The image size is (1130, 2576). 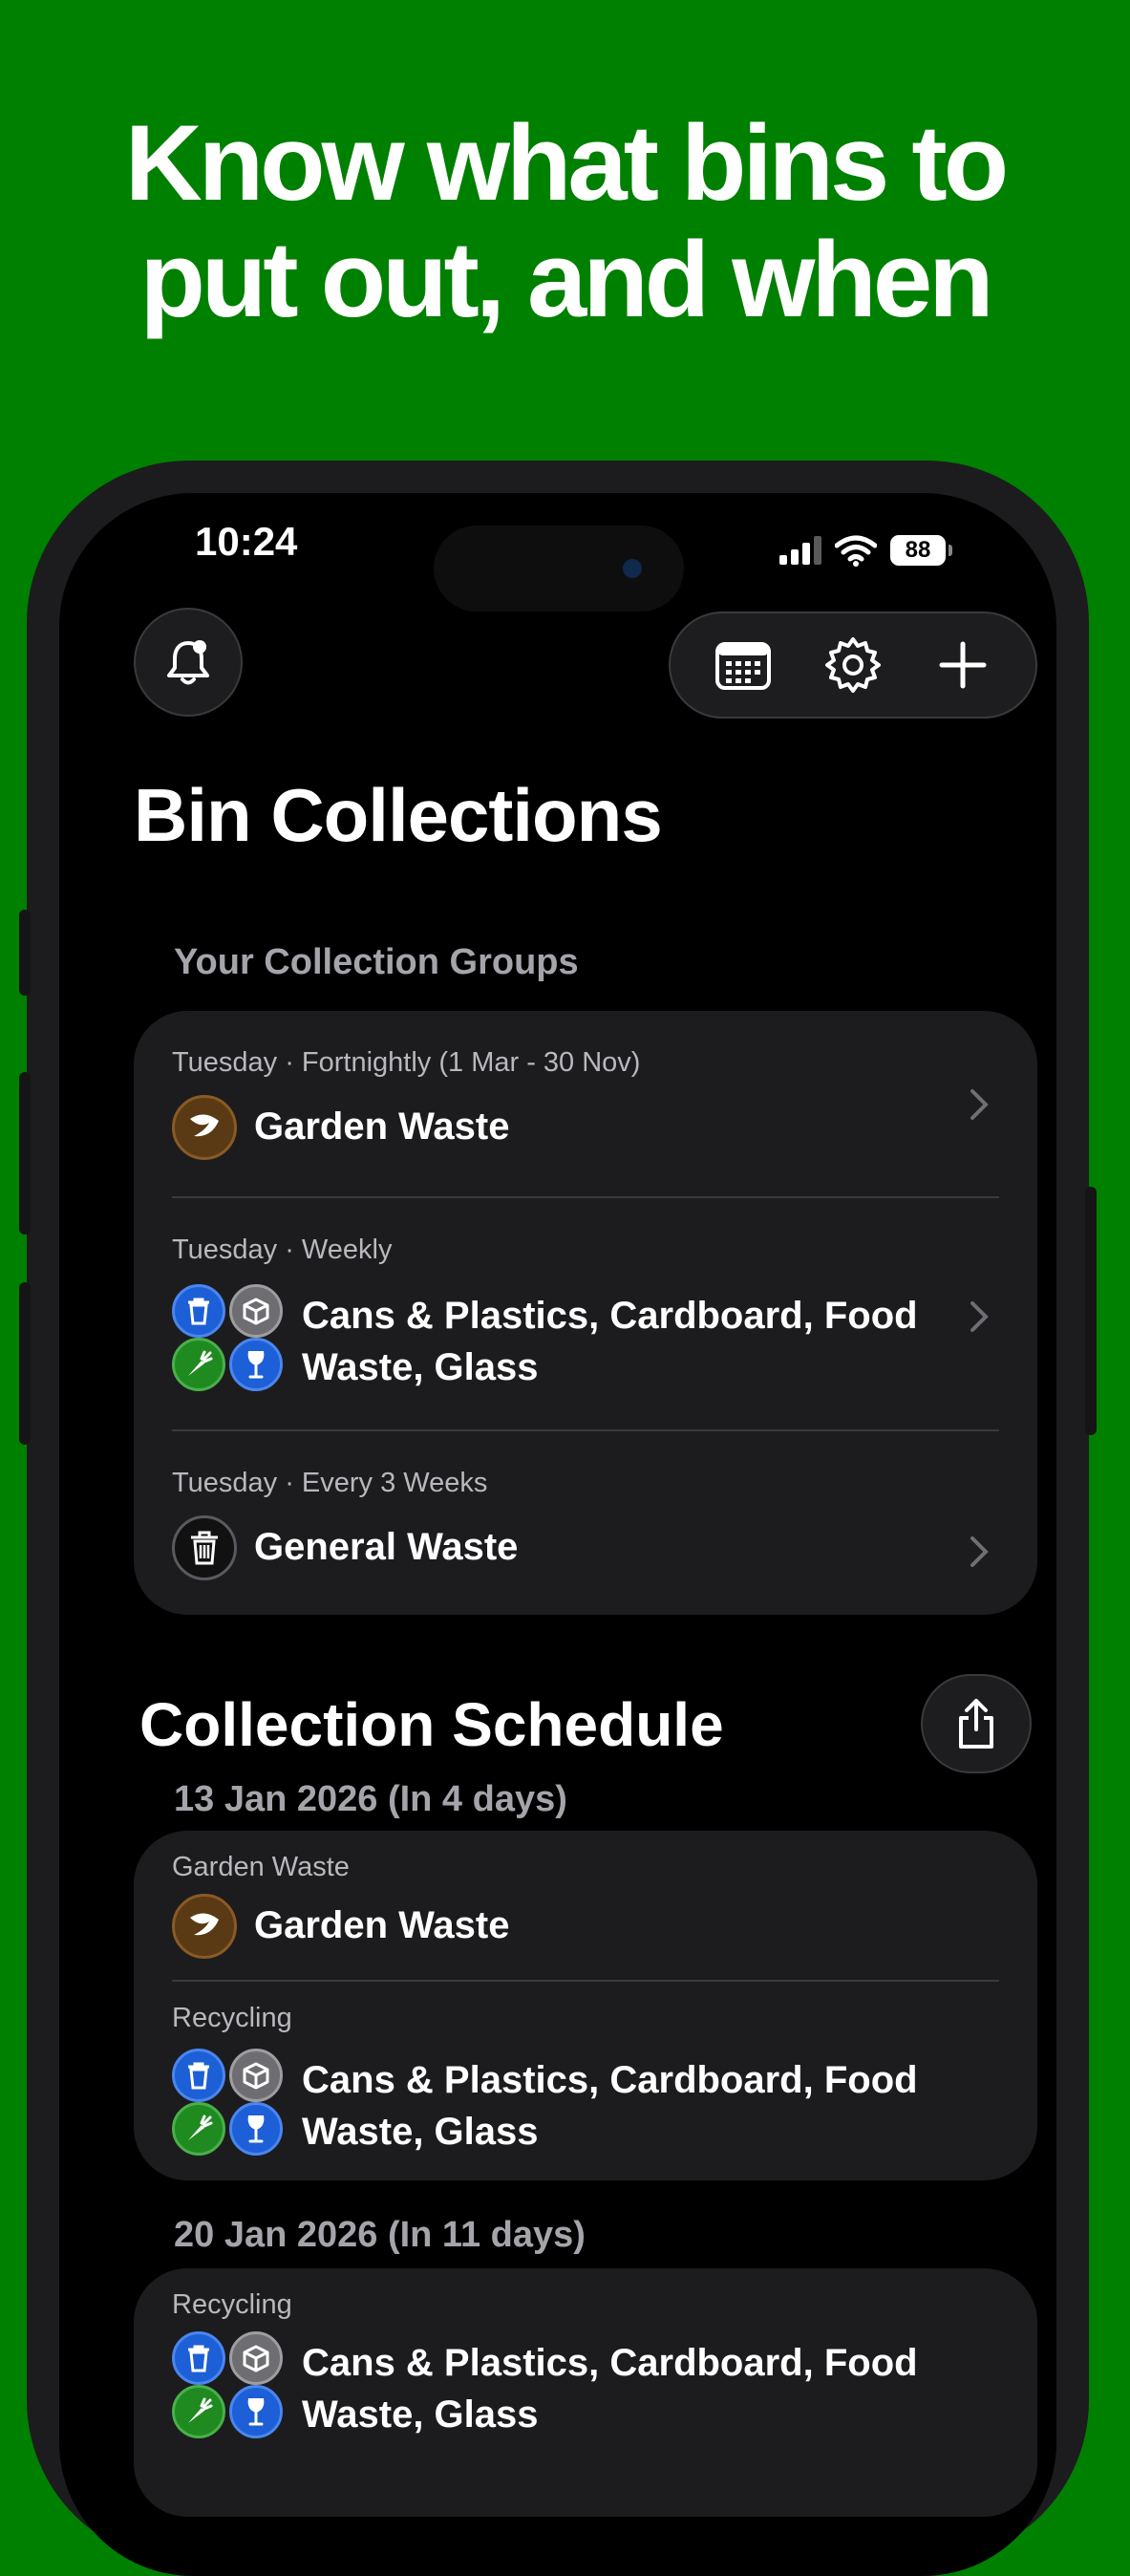 What do you see at coordinates (431, 1724) in the screenshot?
I see `schedule-title: Collection Schedule` at bounding box center [431, 1724].